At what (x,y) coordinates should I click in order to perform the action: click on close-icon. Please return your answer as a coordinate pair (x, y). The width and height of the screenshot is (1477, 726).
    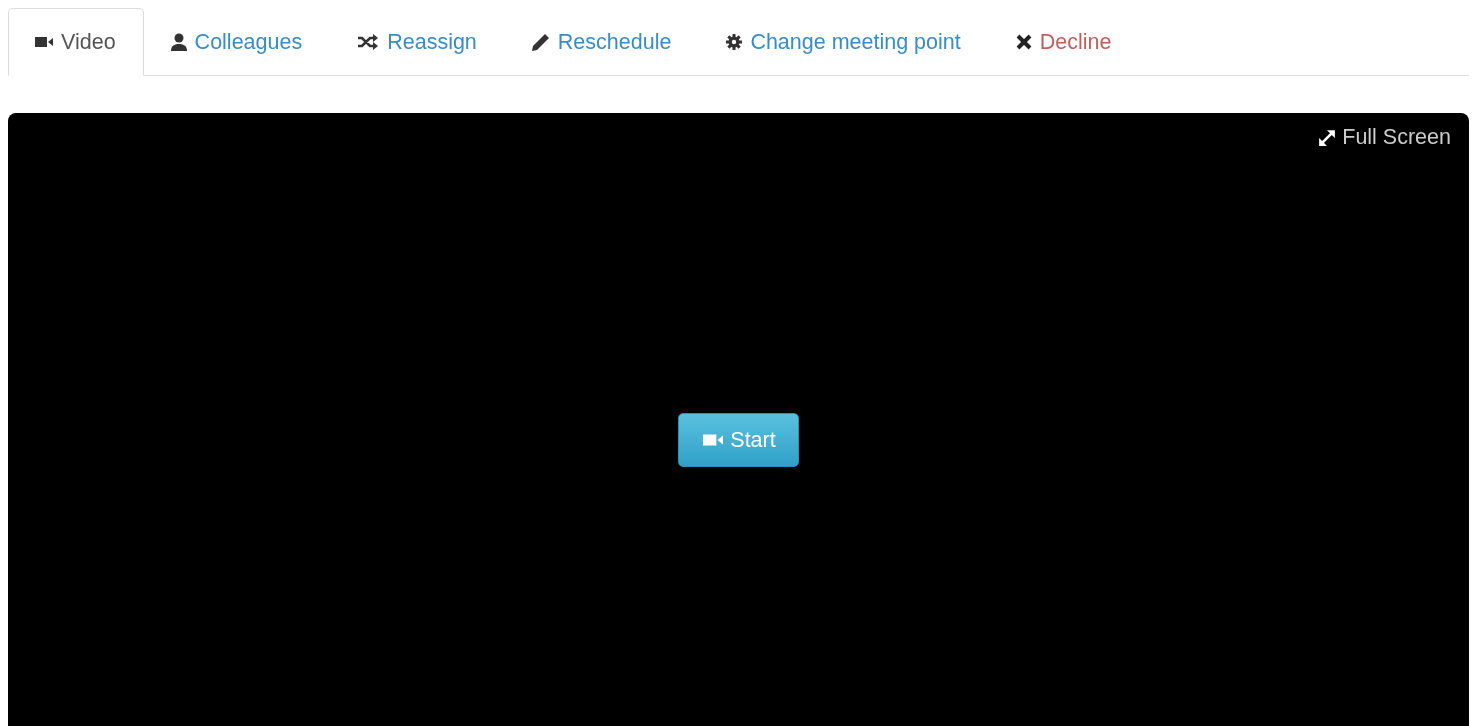
    Looking at the image, I should click on (1023, 42).